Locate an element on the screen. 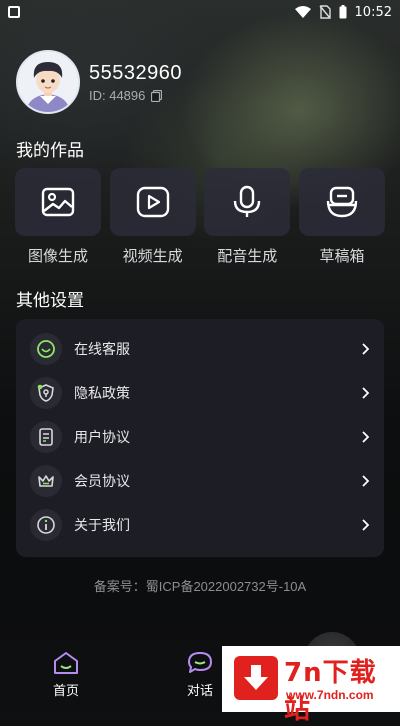 This screenshot has height=726, width=400. work-image-generation: 图像生成 is located at coordinates (58, 217).